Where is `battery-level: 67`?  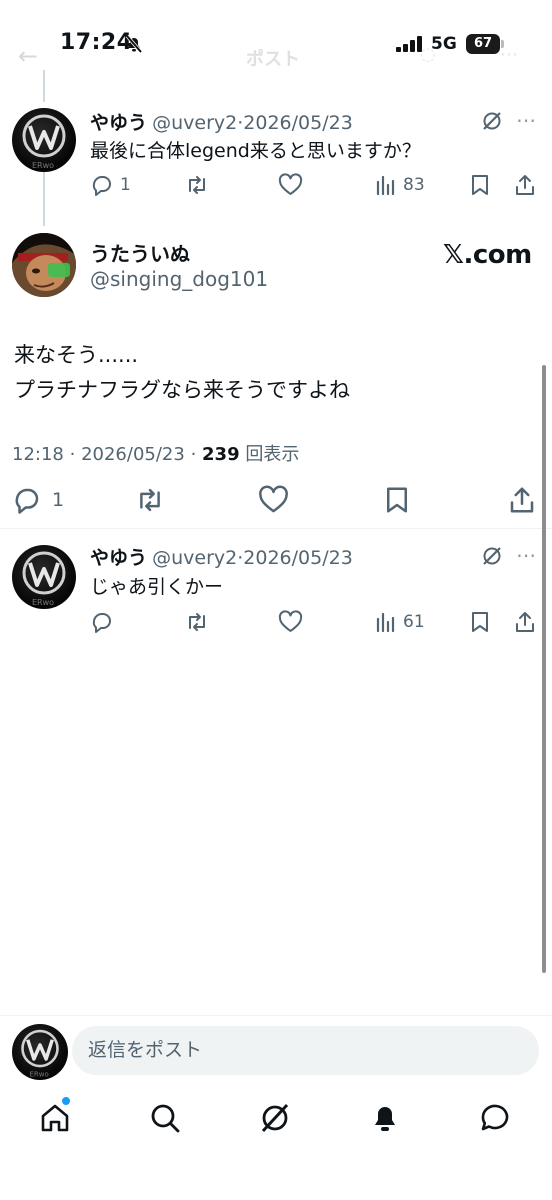
battery-level: 67 is located at coordinates (483, 44).